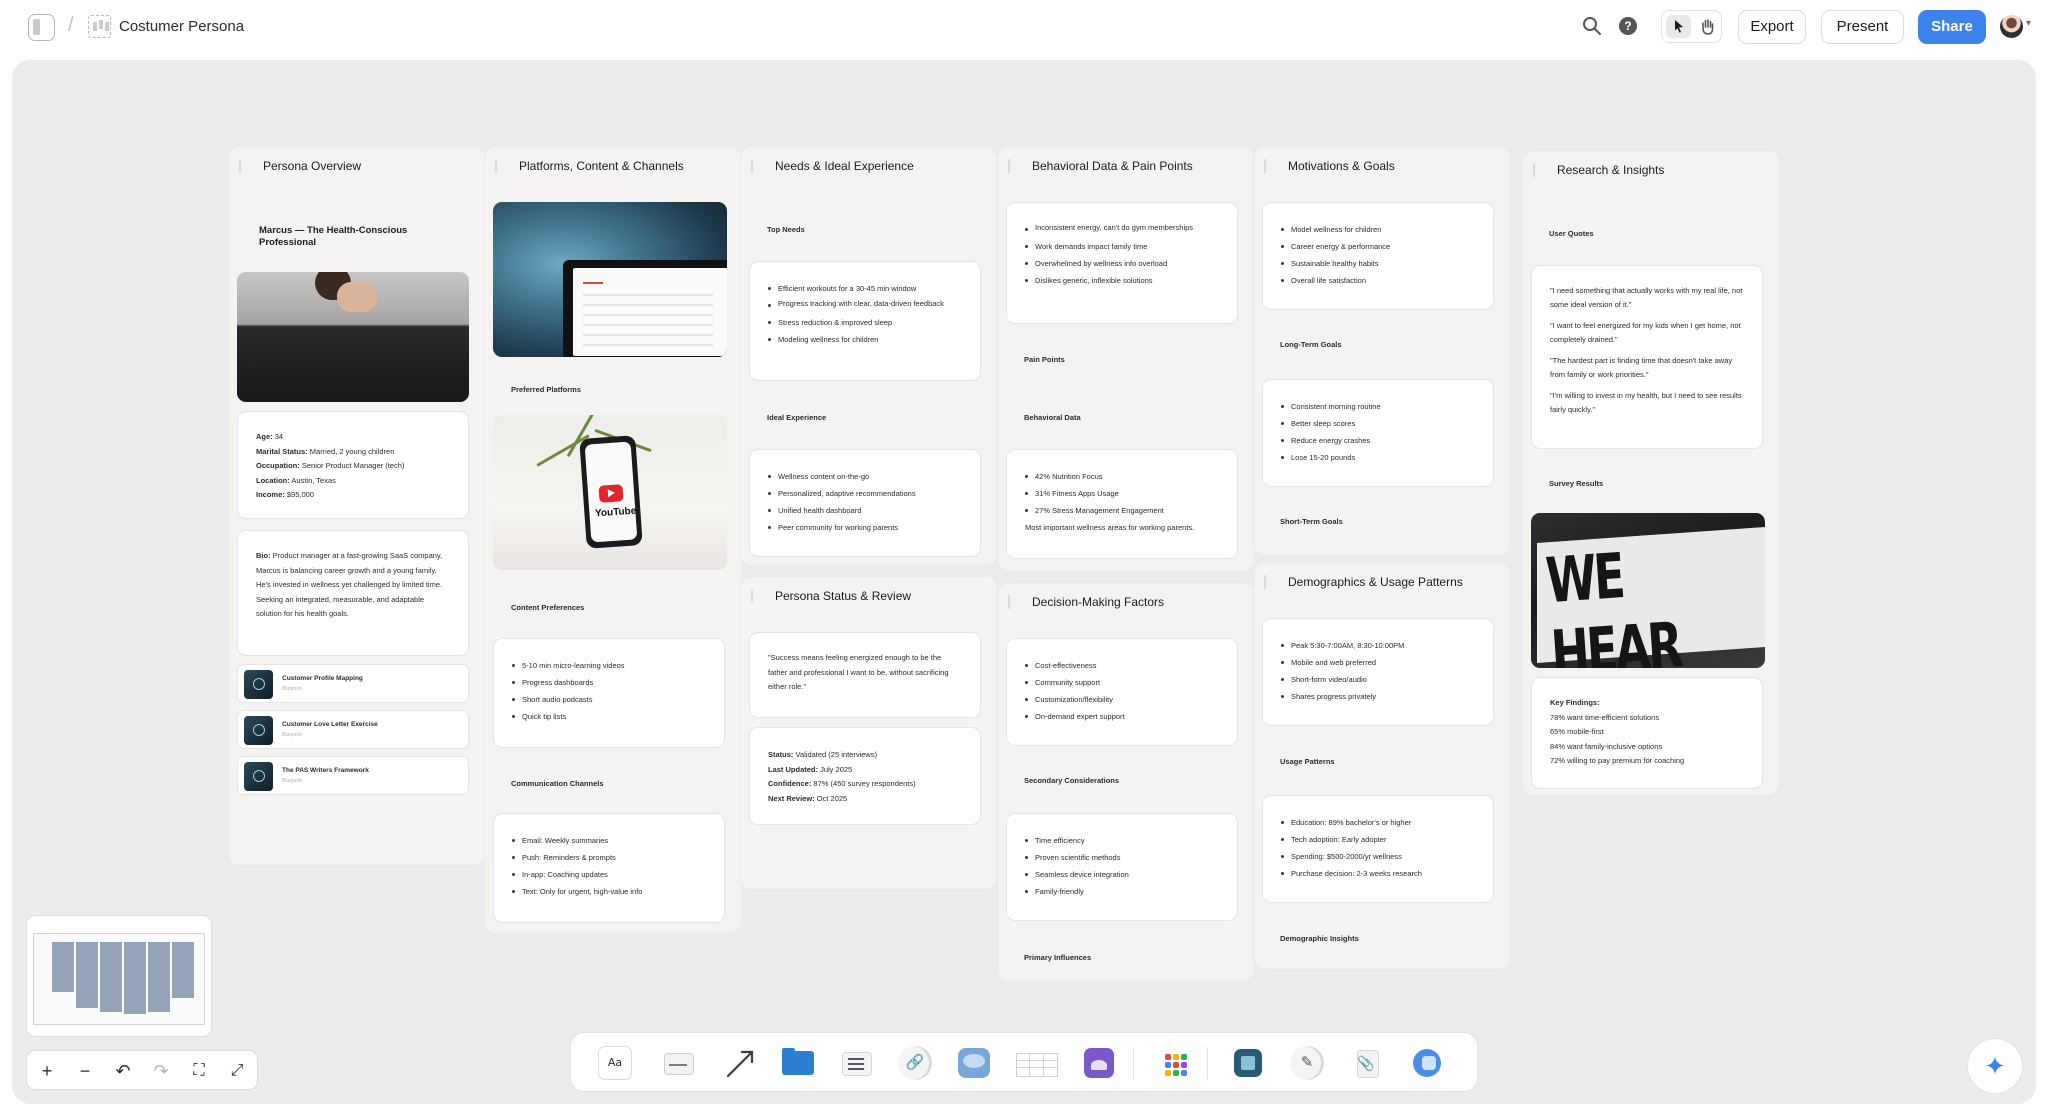 This screenshot has height=1116, width=2048. Describe the element at coordinates (740, 1063) in the screenshot. I see `arrow-tool-icon` at that location.